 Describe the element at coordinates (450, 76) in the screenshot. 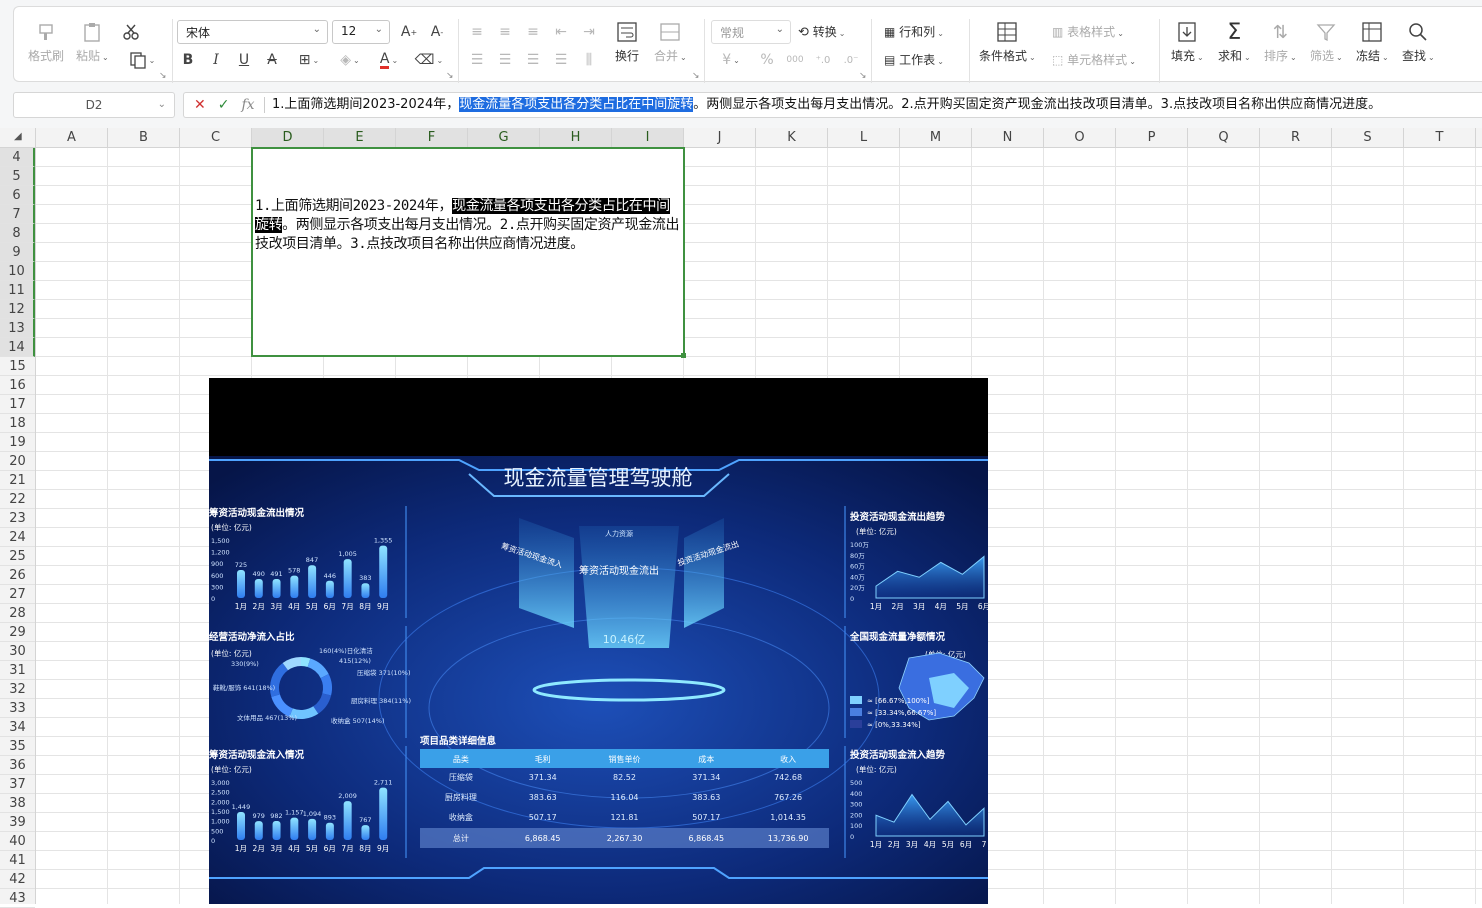

I see `font-launcher-icon: ↘` at that location.